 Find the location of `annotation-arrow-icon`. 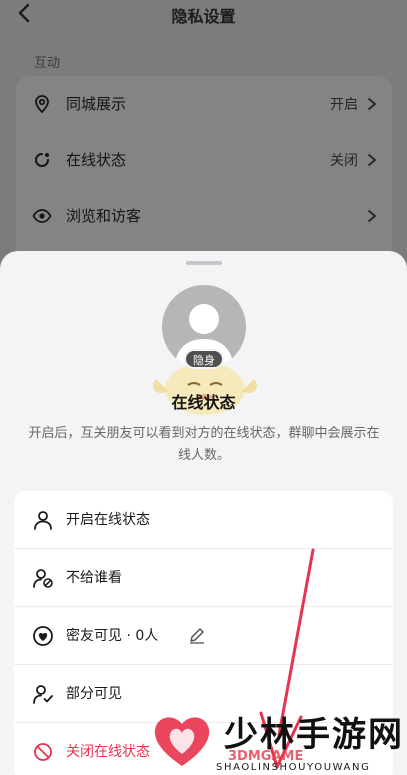

annotation-arrow-icon is located at coordinates (287, 658).